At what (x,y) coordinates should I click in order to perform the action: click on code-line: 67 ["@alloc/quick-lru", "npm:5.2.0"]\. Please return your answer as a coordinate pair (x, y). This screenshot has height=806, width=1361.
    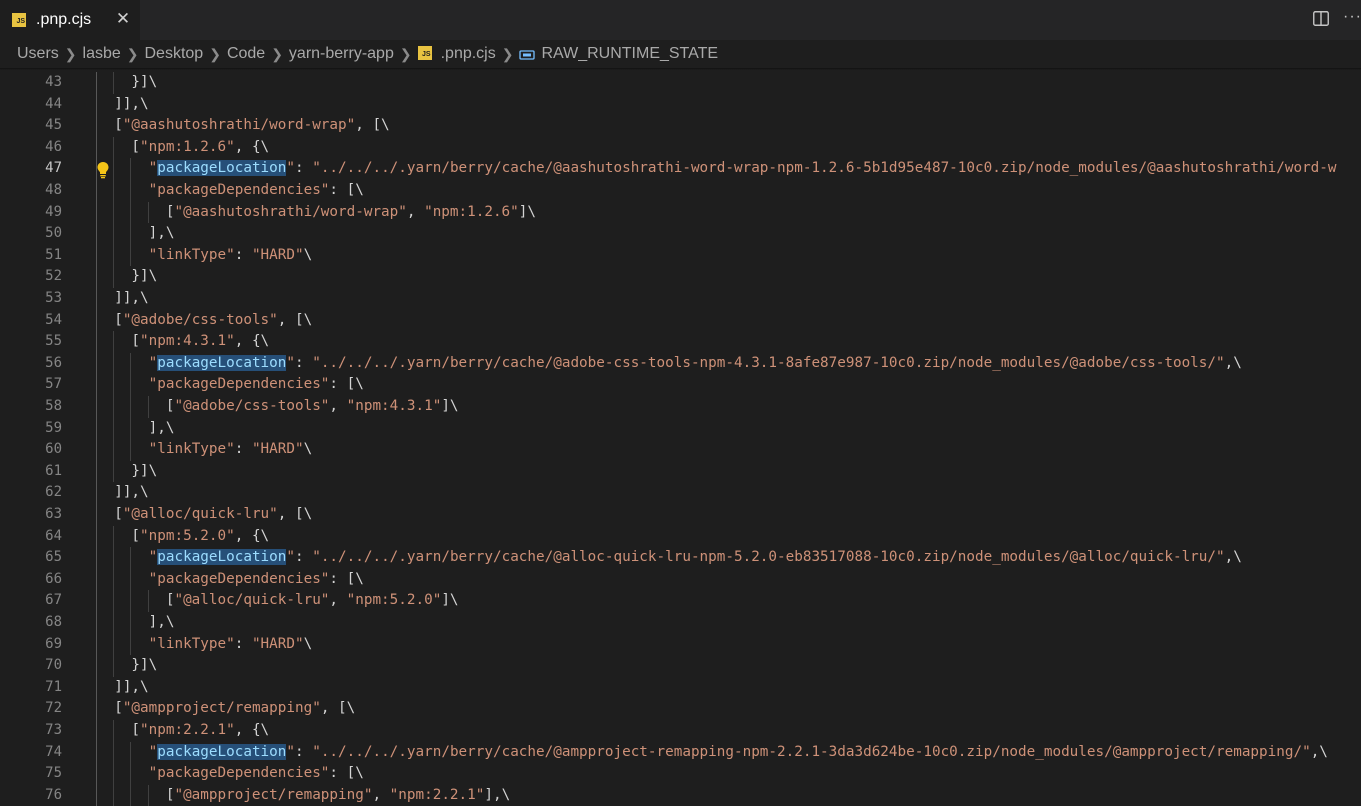
    Looking at the image, I should click on (680, 601).